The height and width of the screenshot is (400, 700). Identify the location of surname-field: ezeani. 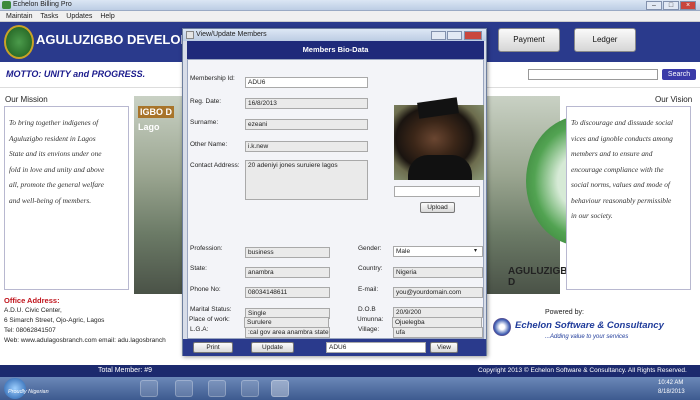
(306, 124).